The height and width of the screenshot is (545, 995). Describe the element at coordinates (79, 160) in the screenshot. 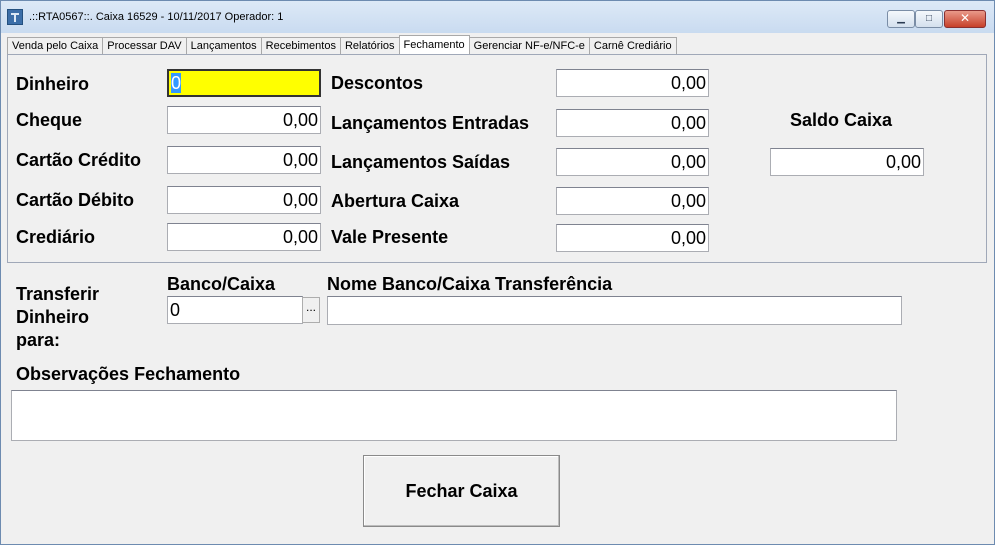

I see `cartao-credito-label: Cartão Crédito` at that location.